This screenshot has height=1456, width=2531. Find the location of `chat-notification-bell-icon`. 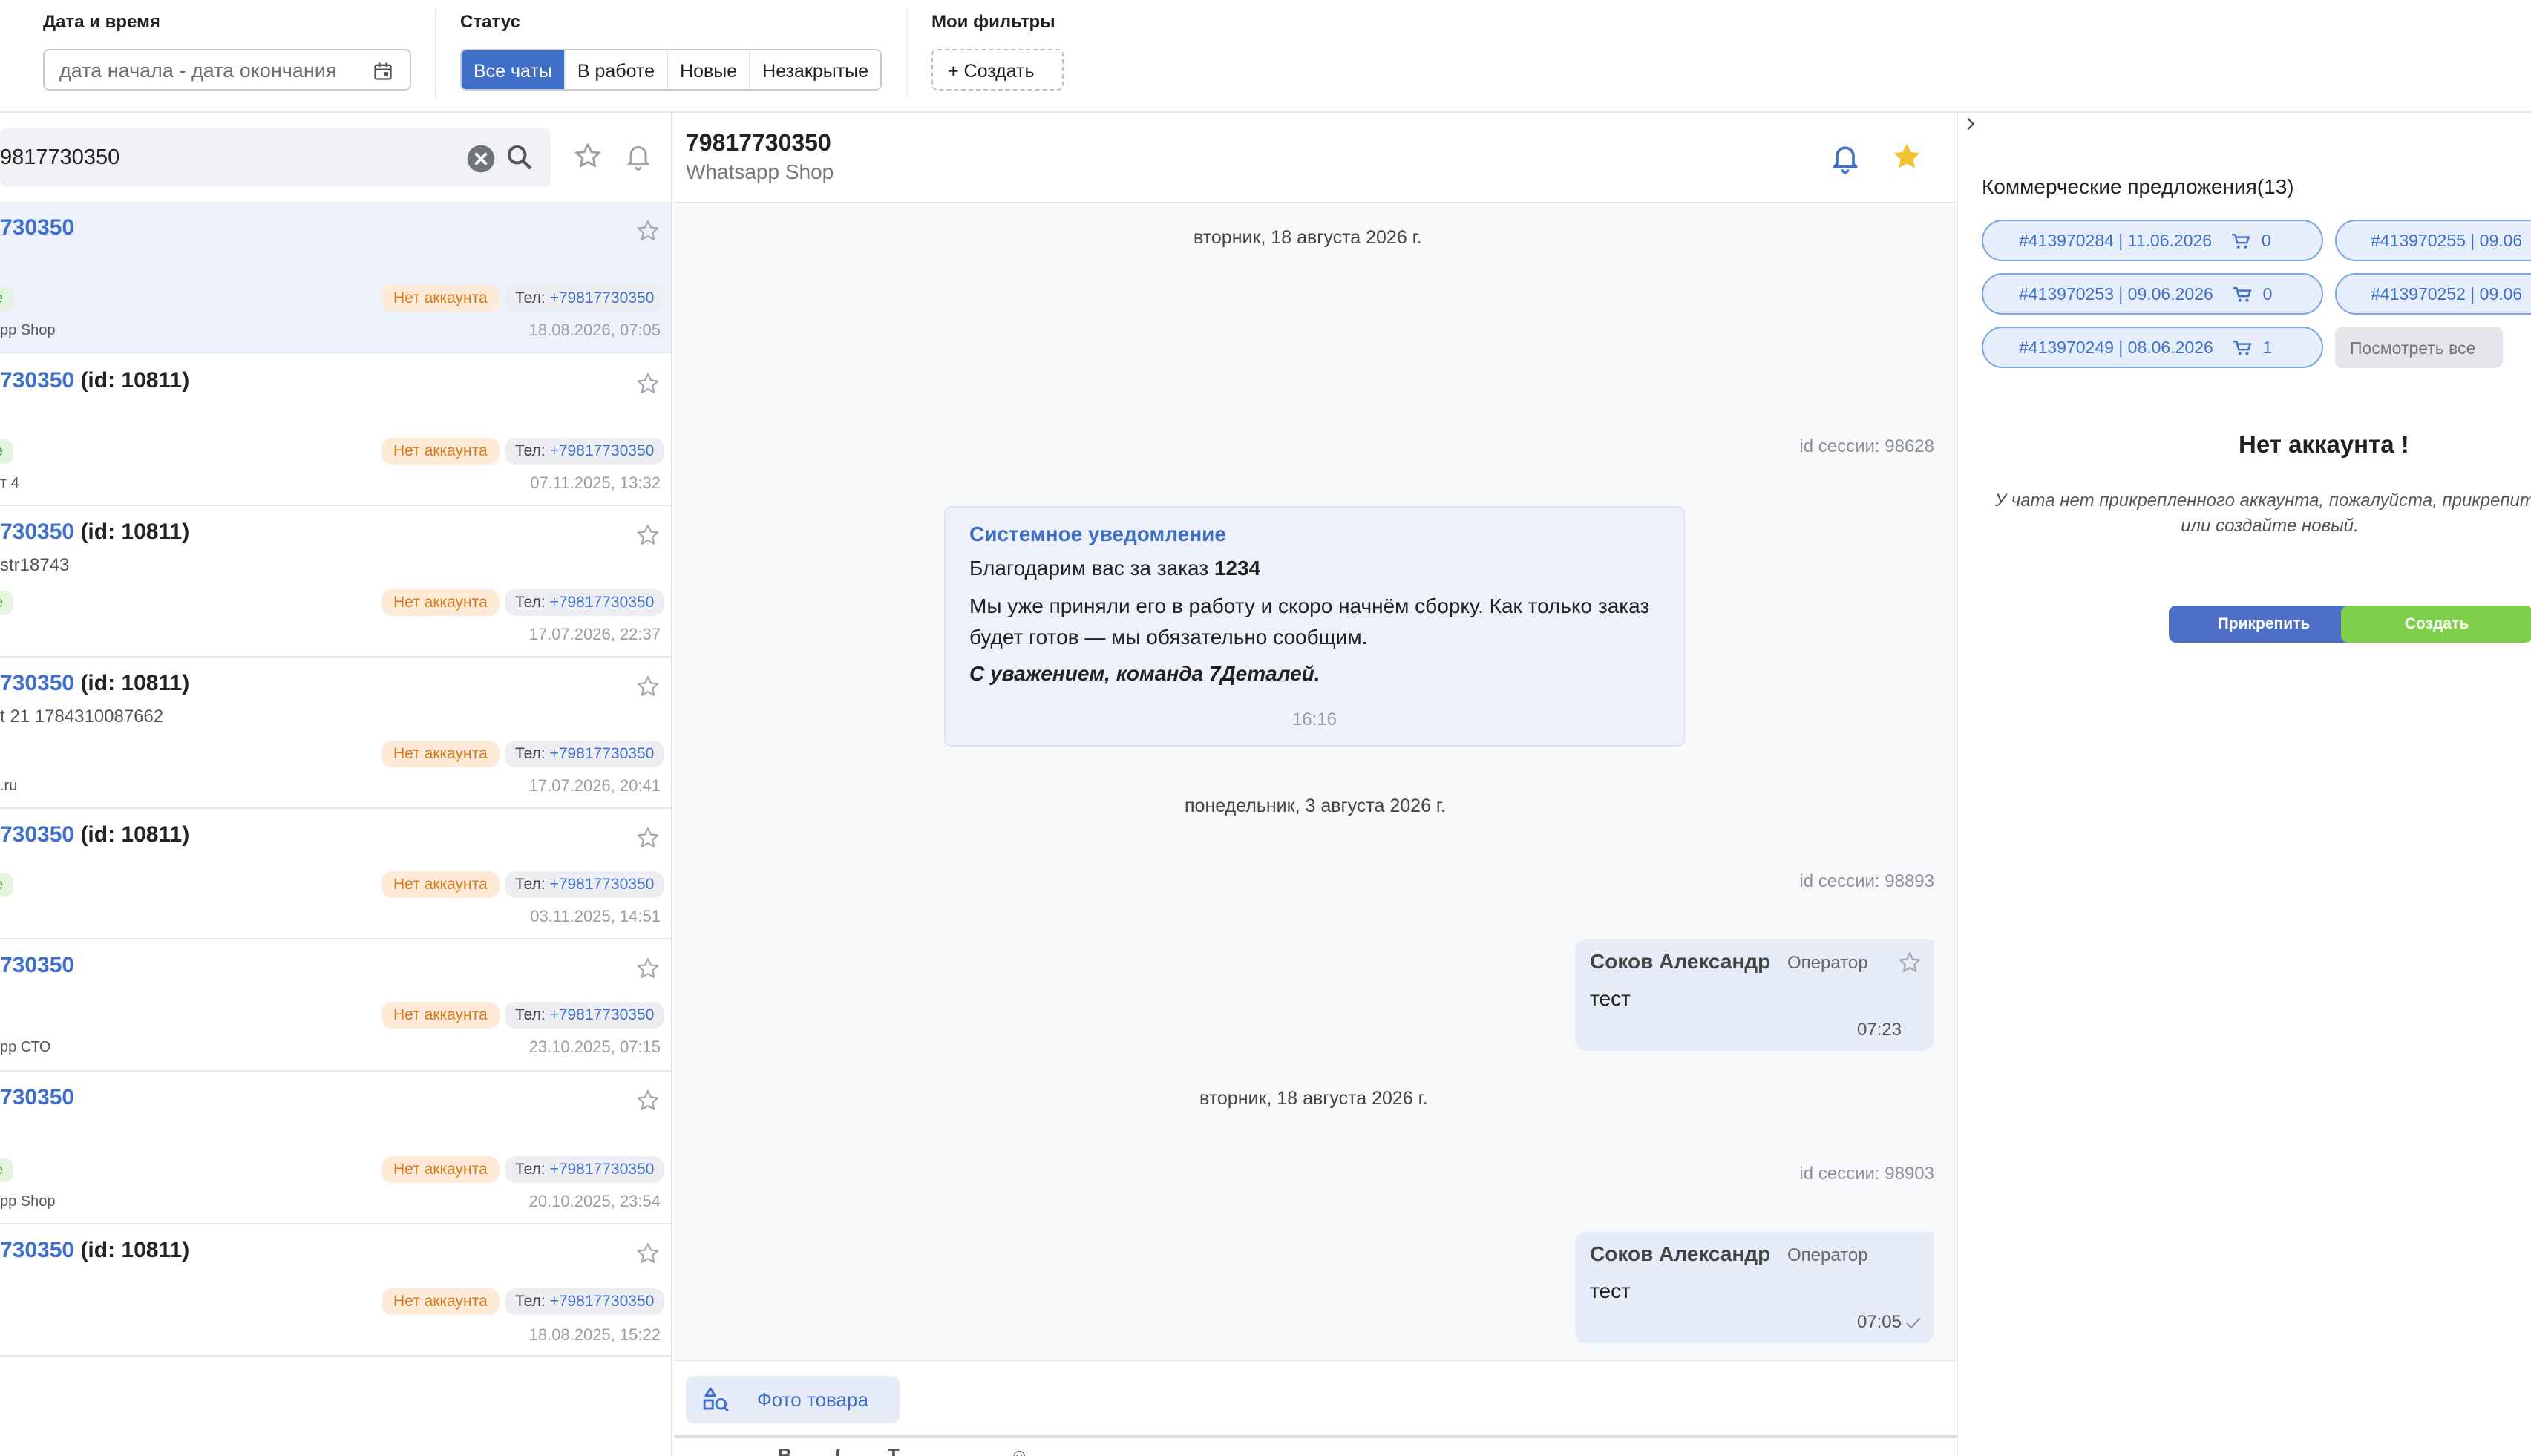

chat-notification-bell-icon is located at coordinates (1845, 158).